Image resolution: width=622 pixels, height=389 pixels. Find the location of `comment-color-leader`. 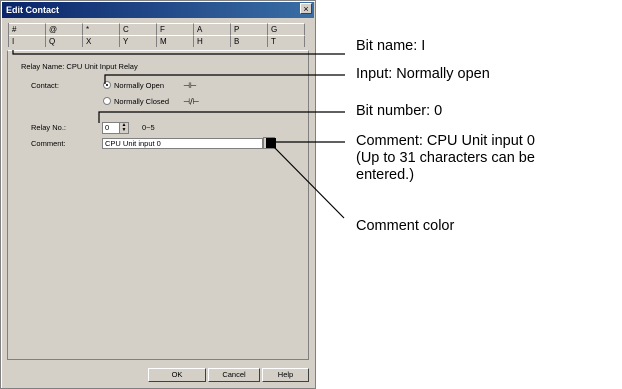

comment-color-leader is located at coordinates (306, 180).